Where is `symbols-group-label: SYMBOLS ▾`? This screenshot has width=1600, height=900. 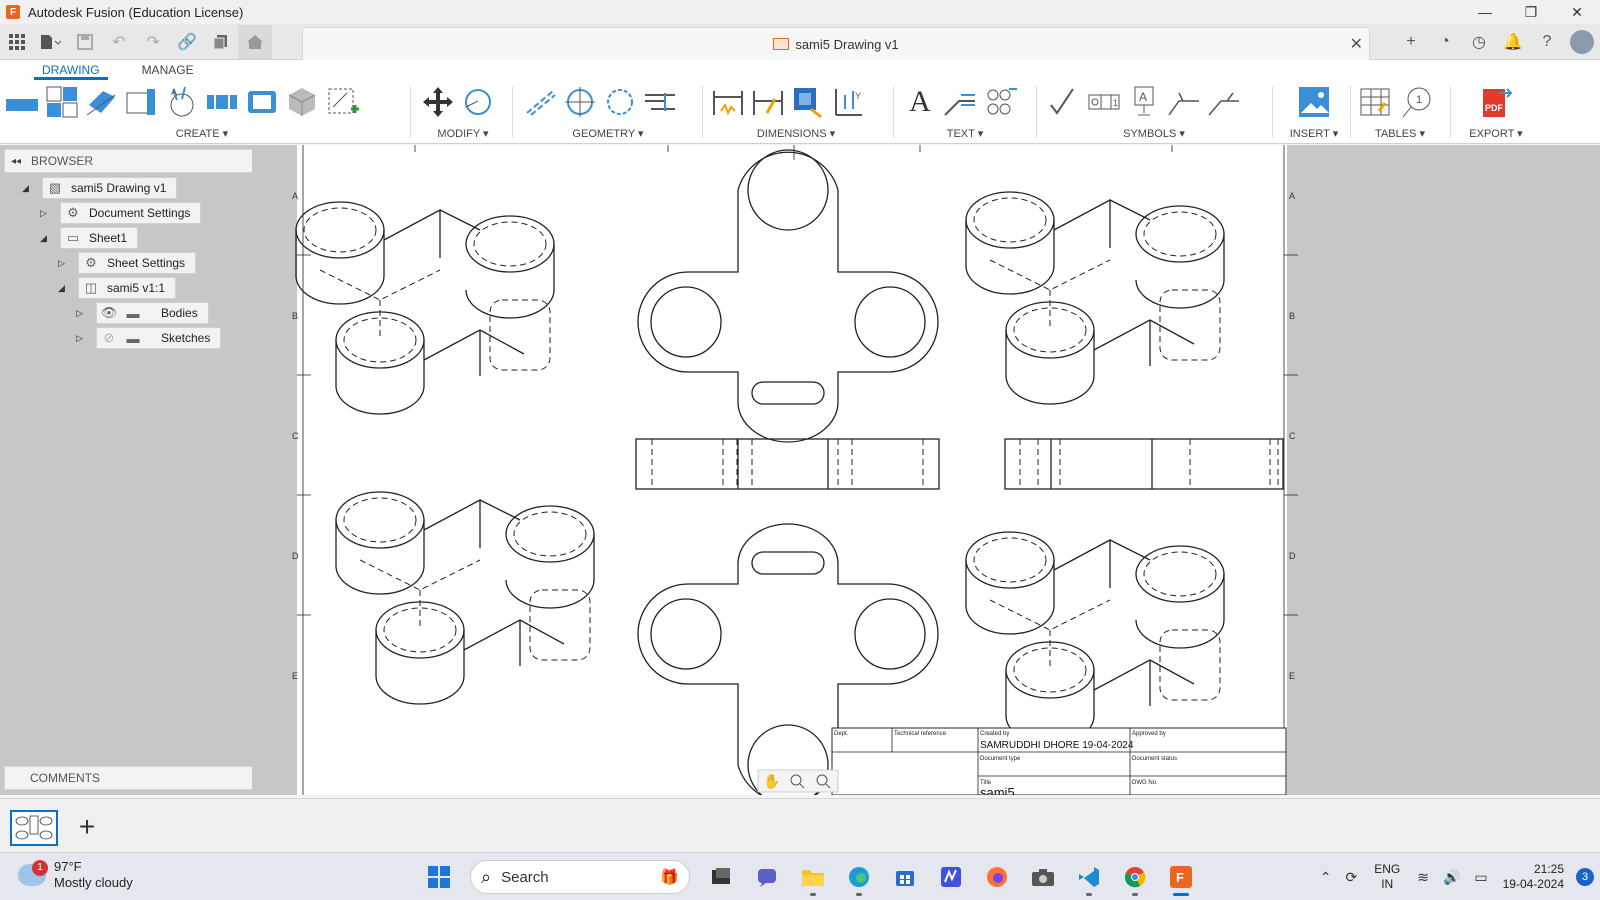
symbols-group-label: SYMBOLS ▾ is located at coordinates (1154, 133).